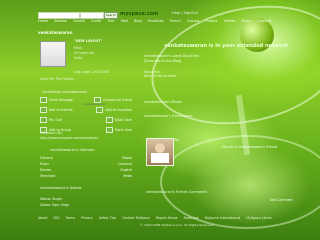 This screenshot has height=240, width=320. I want to click on footer-privacy: Privacy, so click(87, 218).